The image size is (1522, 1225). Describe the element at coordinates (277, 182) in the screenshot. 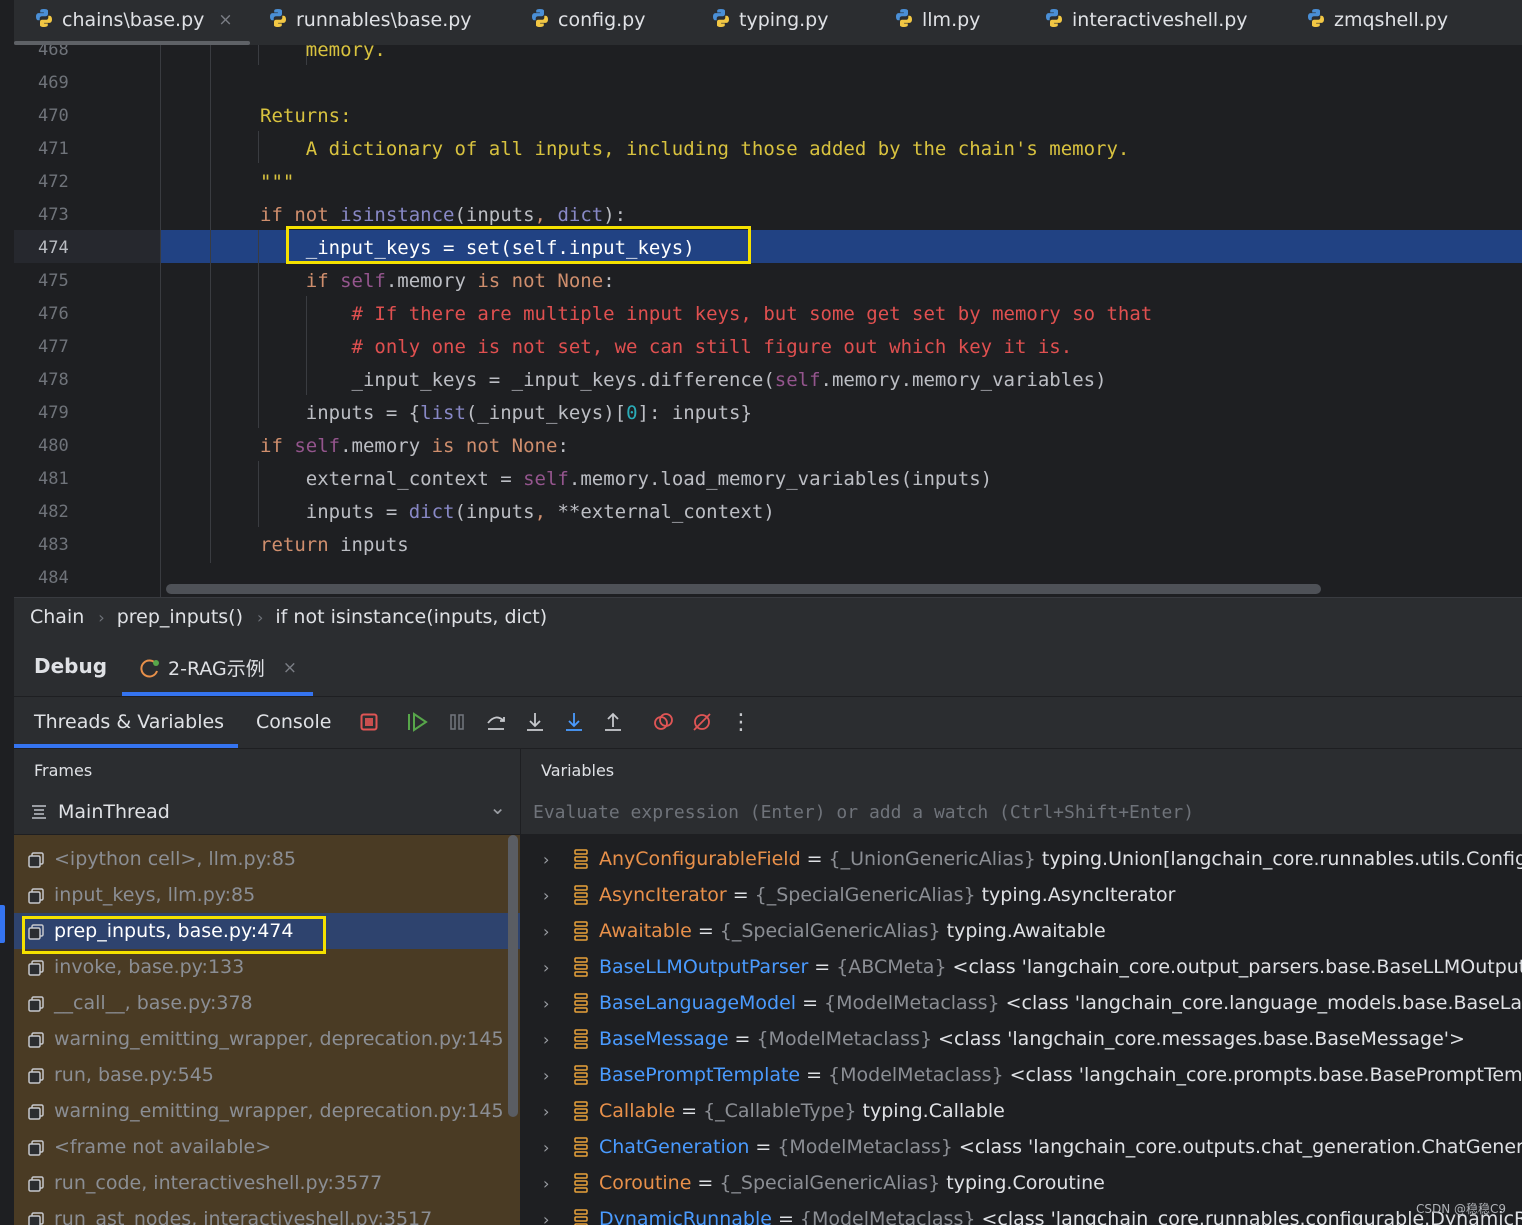

I see `code-line-472: """` at that location.